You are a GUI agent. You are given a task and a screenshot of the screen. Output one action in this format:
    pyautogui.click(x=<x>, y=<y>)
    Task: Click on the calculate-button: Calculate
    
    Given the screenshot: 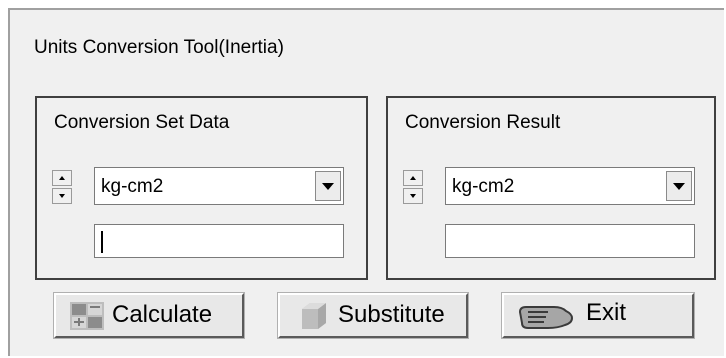 What is the action you would take?
    pyautogui.click(x=149, y=315)
    